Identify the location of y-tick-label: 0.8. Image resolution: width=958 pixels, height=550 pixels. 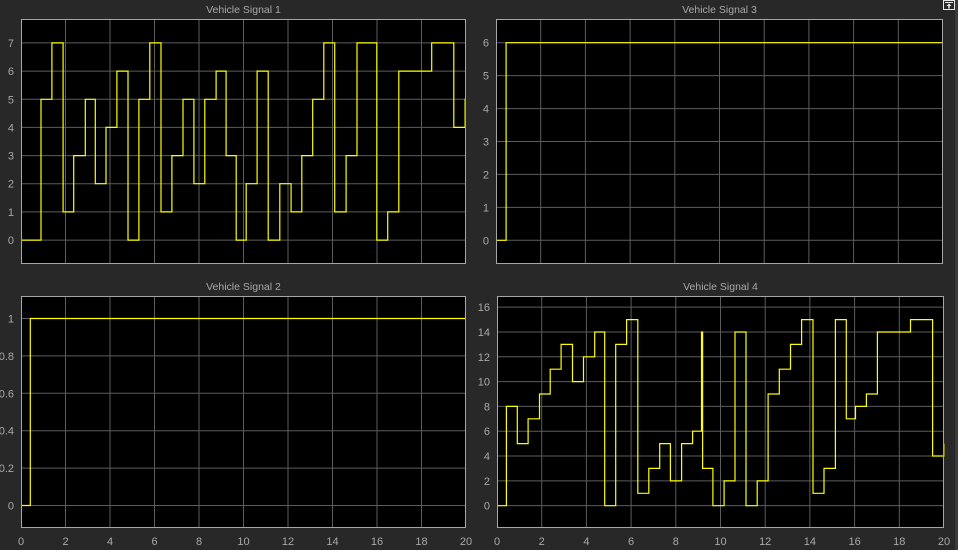
(7, 357).